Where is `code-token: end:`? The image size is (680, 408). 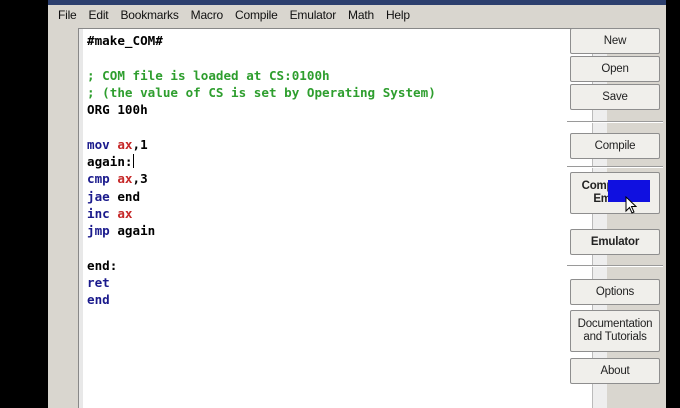
code-token: end: is located at coordinates (102, 265).